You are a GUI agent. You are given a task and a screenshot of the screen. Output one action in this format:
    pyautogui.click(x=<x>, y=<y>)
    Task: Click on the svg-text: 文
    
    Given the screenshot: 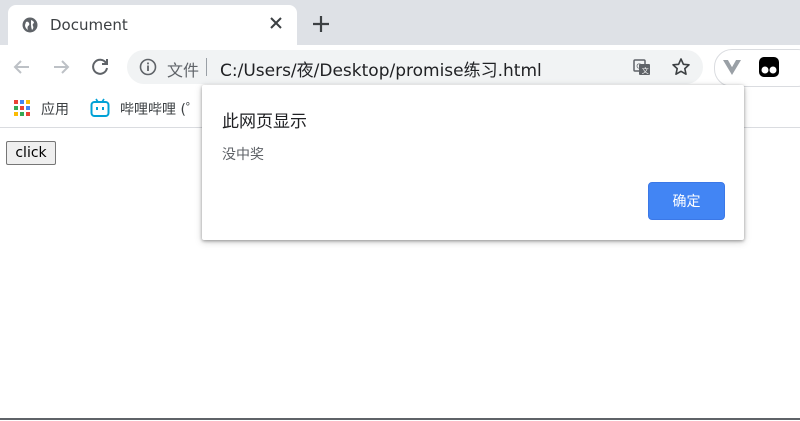 What is the action you would take?
    pyautogui.click(x=645, y=70)
    